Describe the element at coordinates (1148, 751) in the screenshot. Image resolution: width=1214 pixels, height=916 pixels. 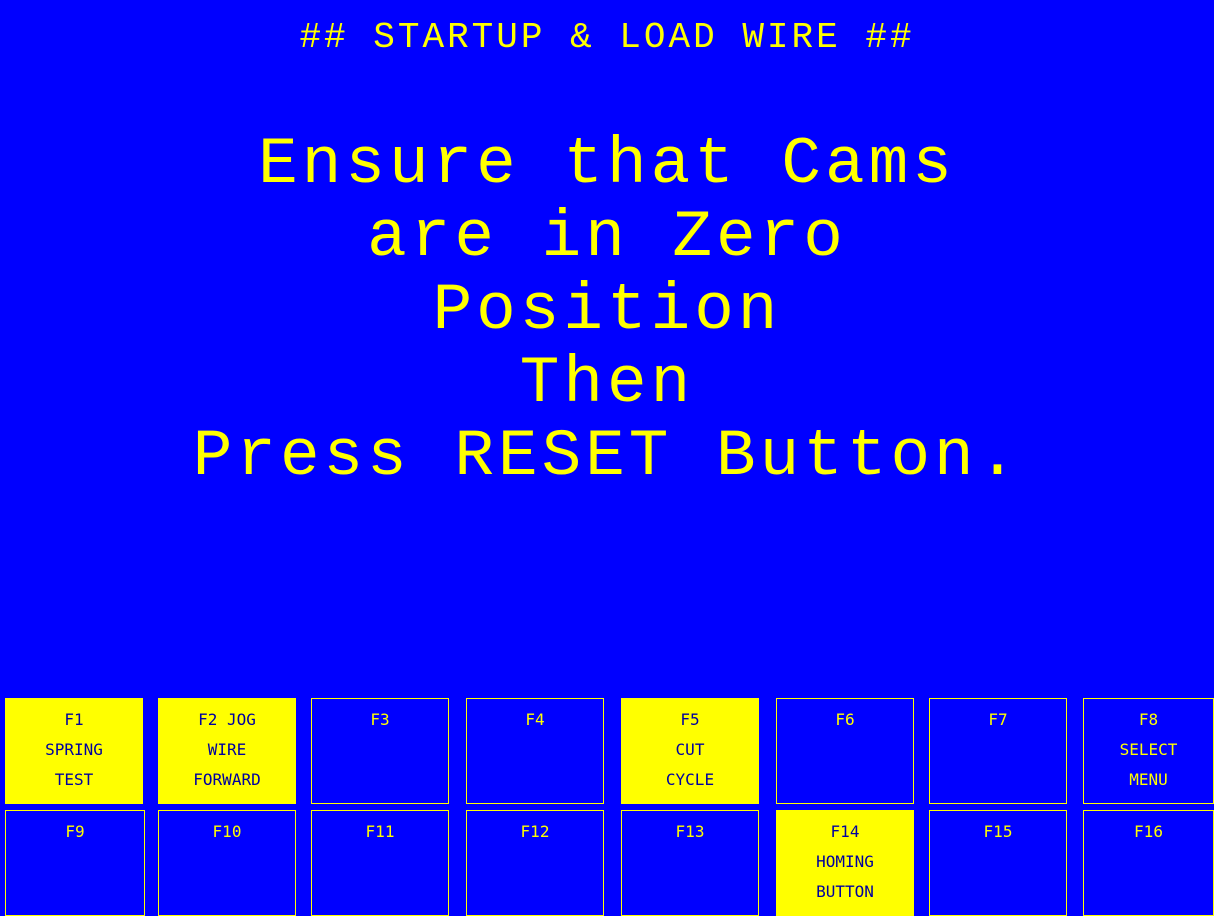
I see `f8-select-menu-button: F8 SELECT MENU` at that location.